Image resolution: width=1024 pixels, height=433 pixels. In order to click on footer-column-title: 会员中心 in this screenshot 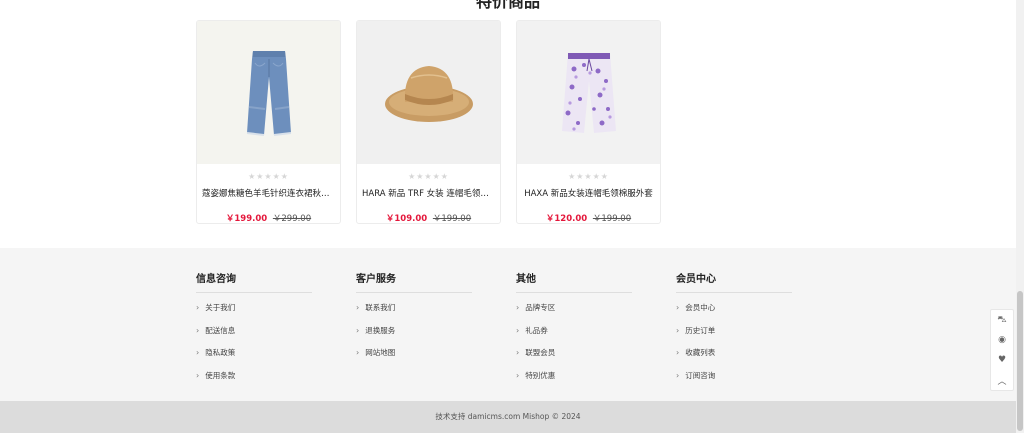, I will do `click(734, 281)`.